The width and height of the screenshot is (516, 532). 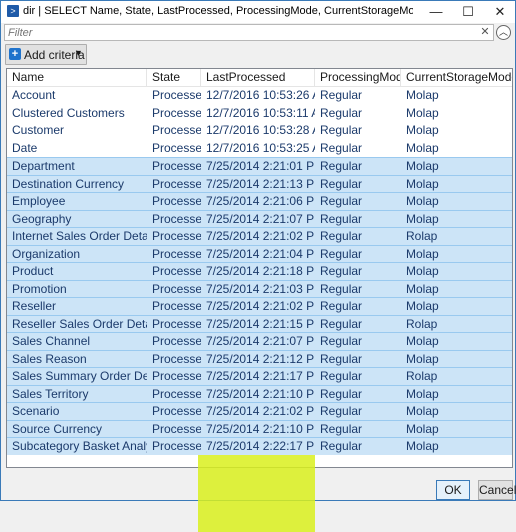 I want to click on cell-last: 7/25/2014 2:21:12 PM, so click(x=260, y=358).